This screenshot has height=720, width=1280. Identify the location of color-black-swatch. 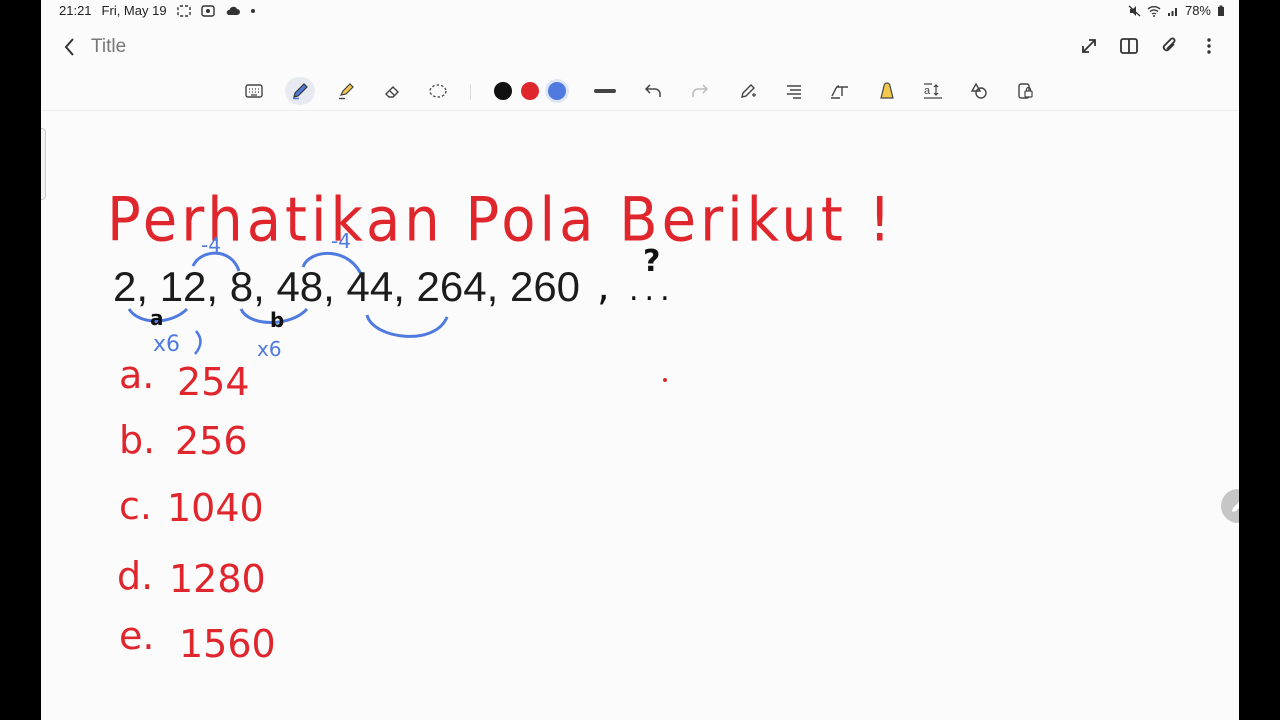
(503, 91).